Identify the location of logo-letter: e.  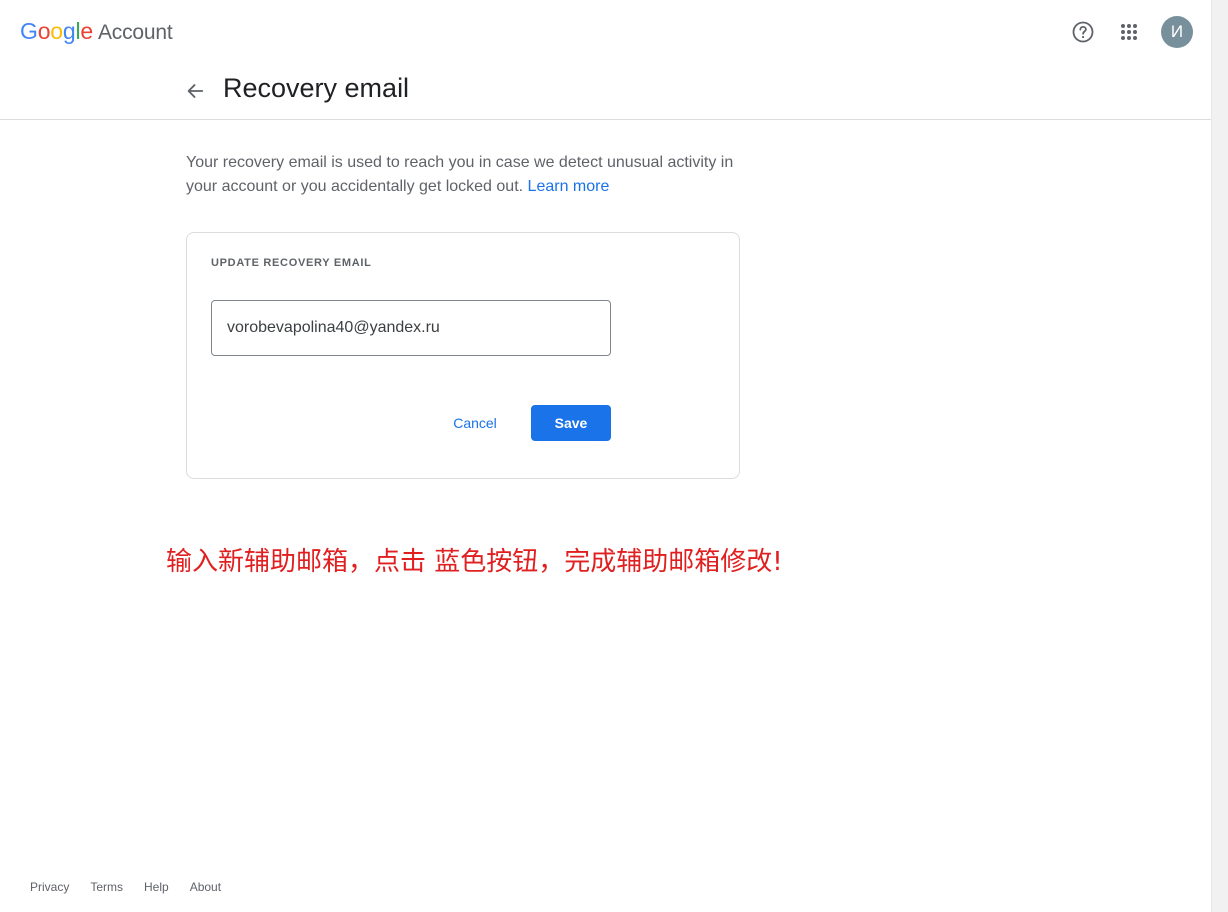
(86, 31).